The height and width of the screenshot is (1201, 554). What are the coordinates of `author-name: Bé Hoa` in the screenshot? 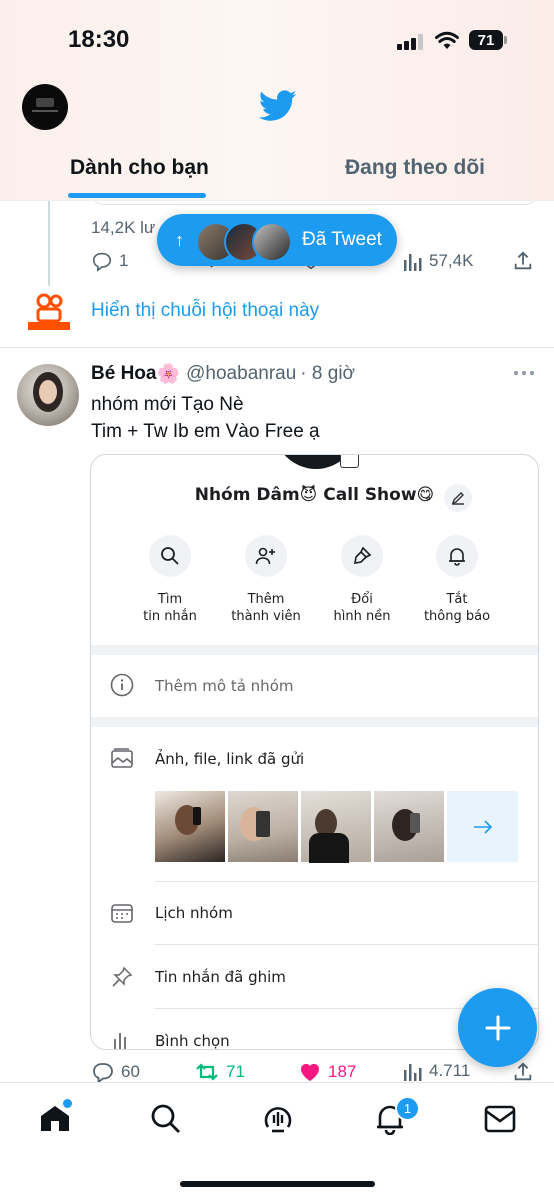 It's located at (123, 374).